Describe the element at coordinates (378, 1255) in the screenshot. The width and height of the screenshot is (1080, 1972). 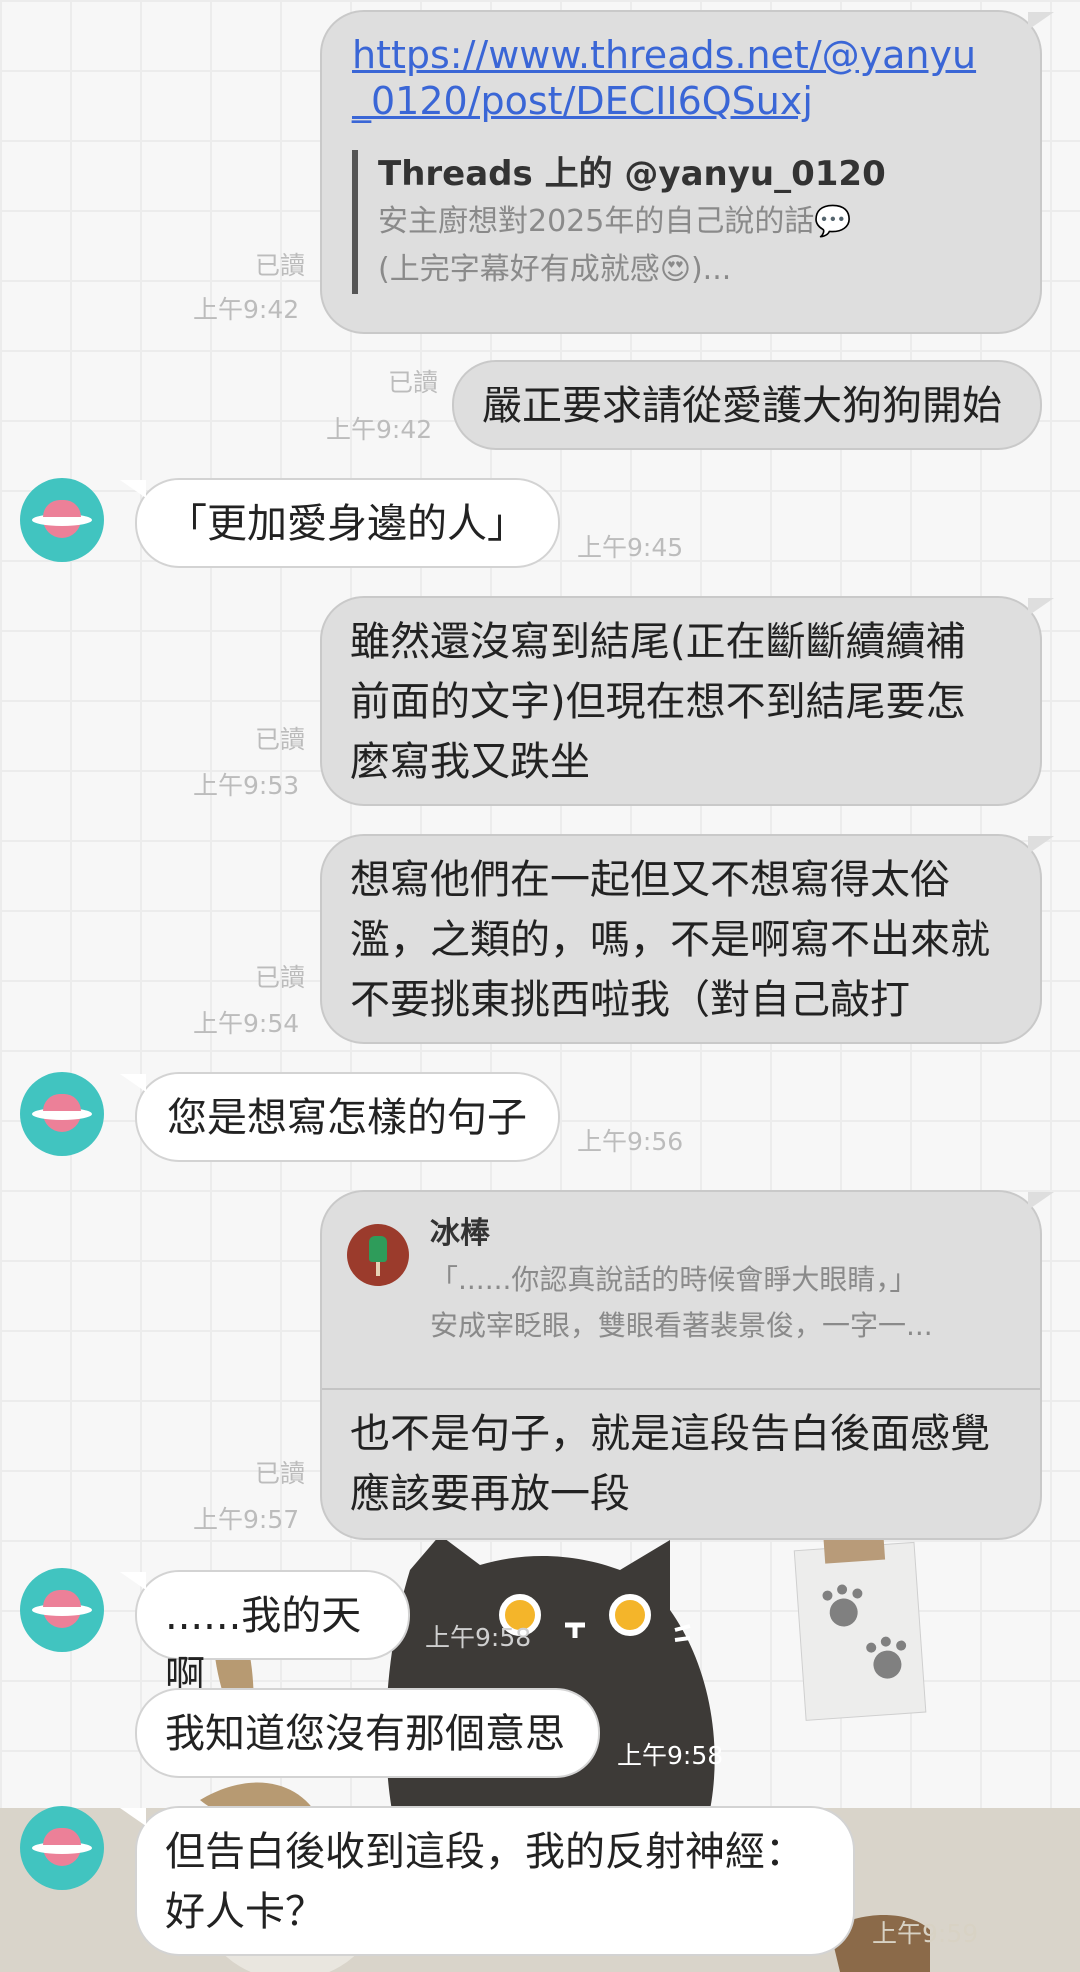
I see `popsicle-icon` at that location.